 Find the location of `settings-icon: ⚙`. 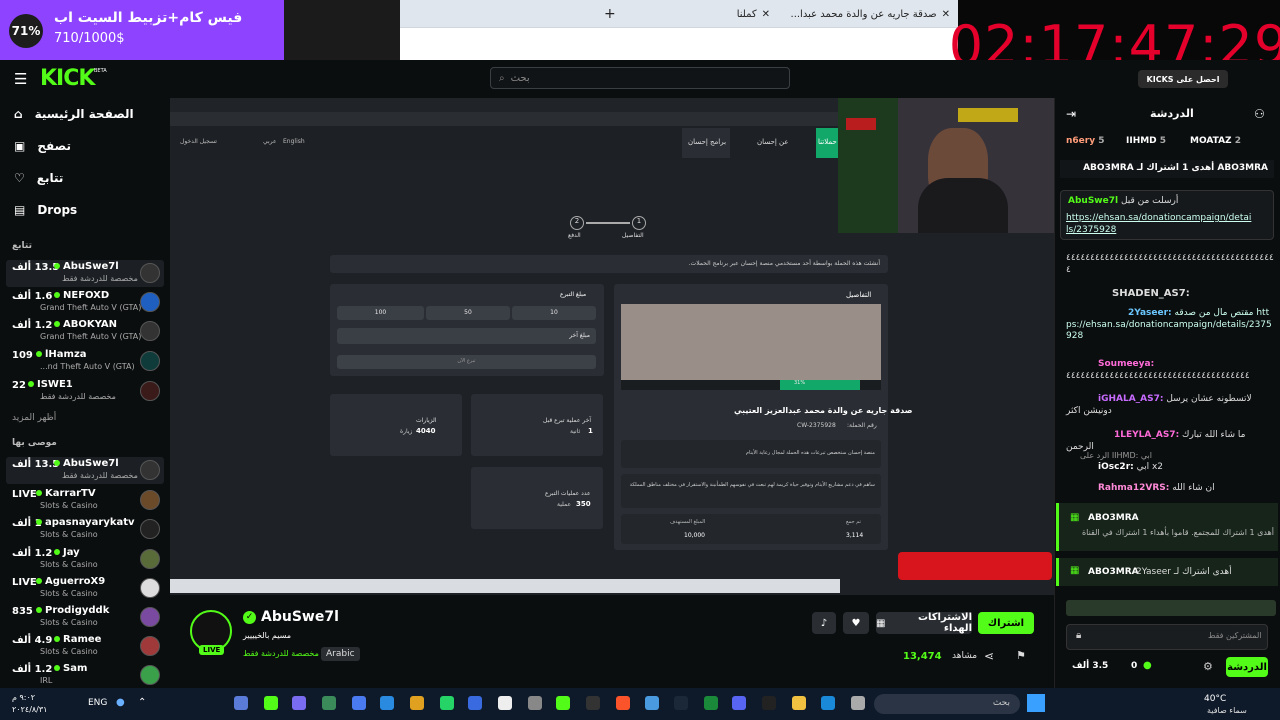

settings-icon: ⚙ is located at coordinates (1208, 666).